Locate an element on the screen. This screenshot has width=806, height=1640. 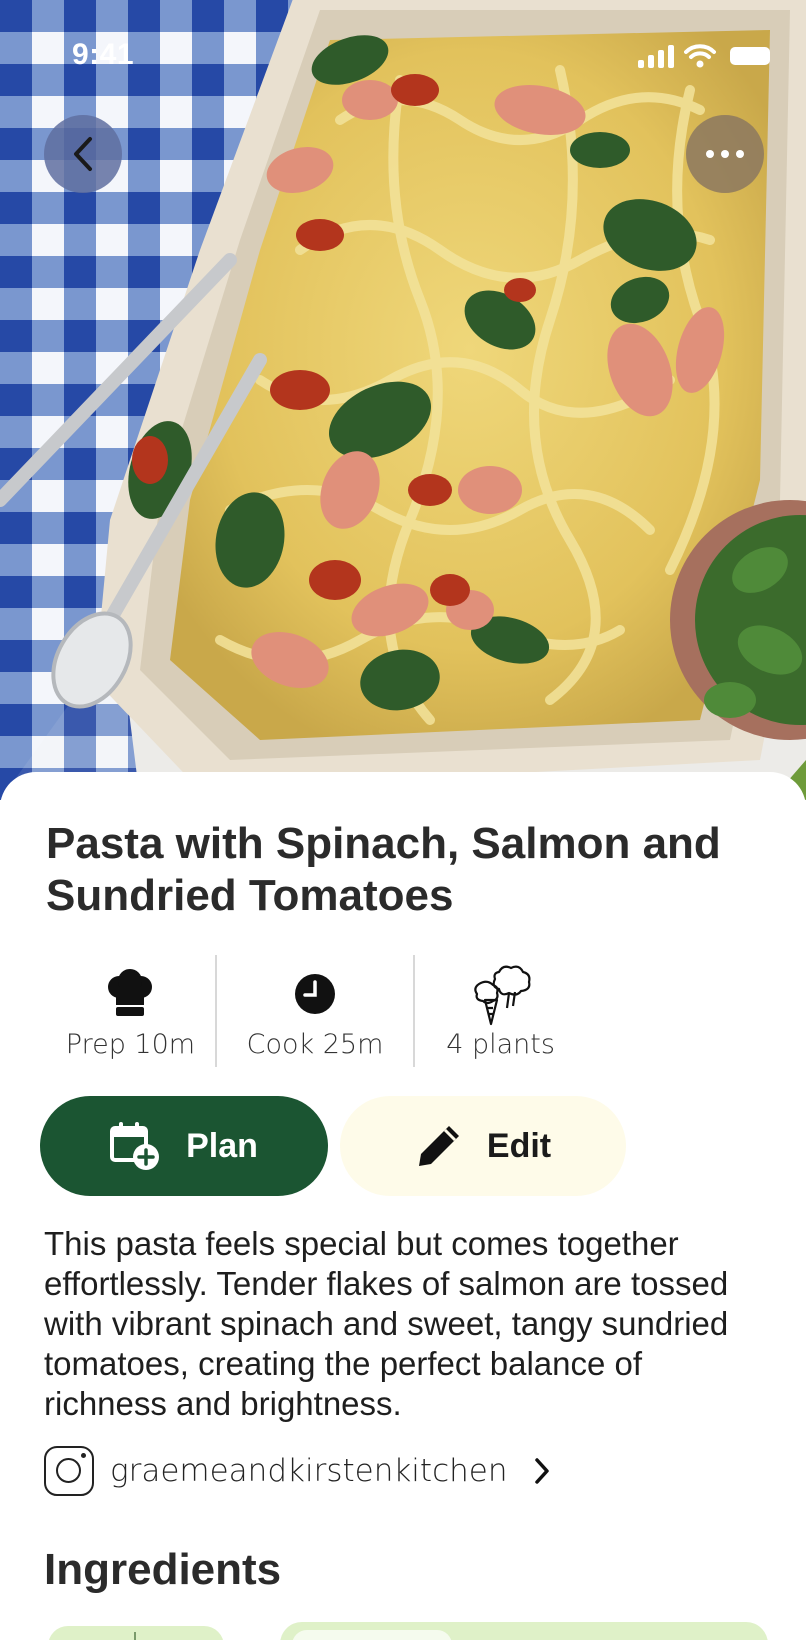
wifi-icon is located at coordinates (700, 56).